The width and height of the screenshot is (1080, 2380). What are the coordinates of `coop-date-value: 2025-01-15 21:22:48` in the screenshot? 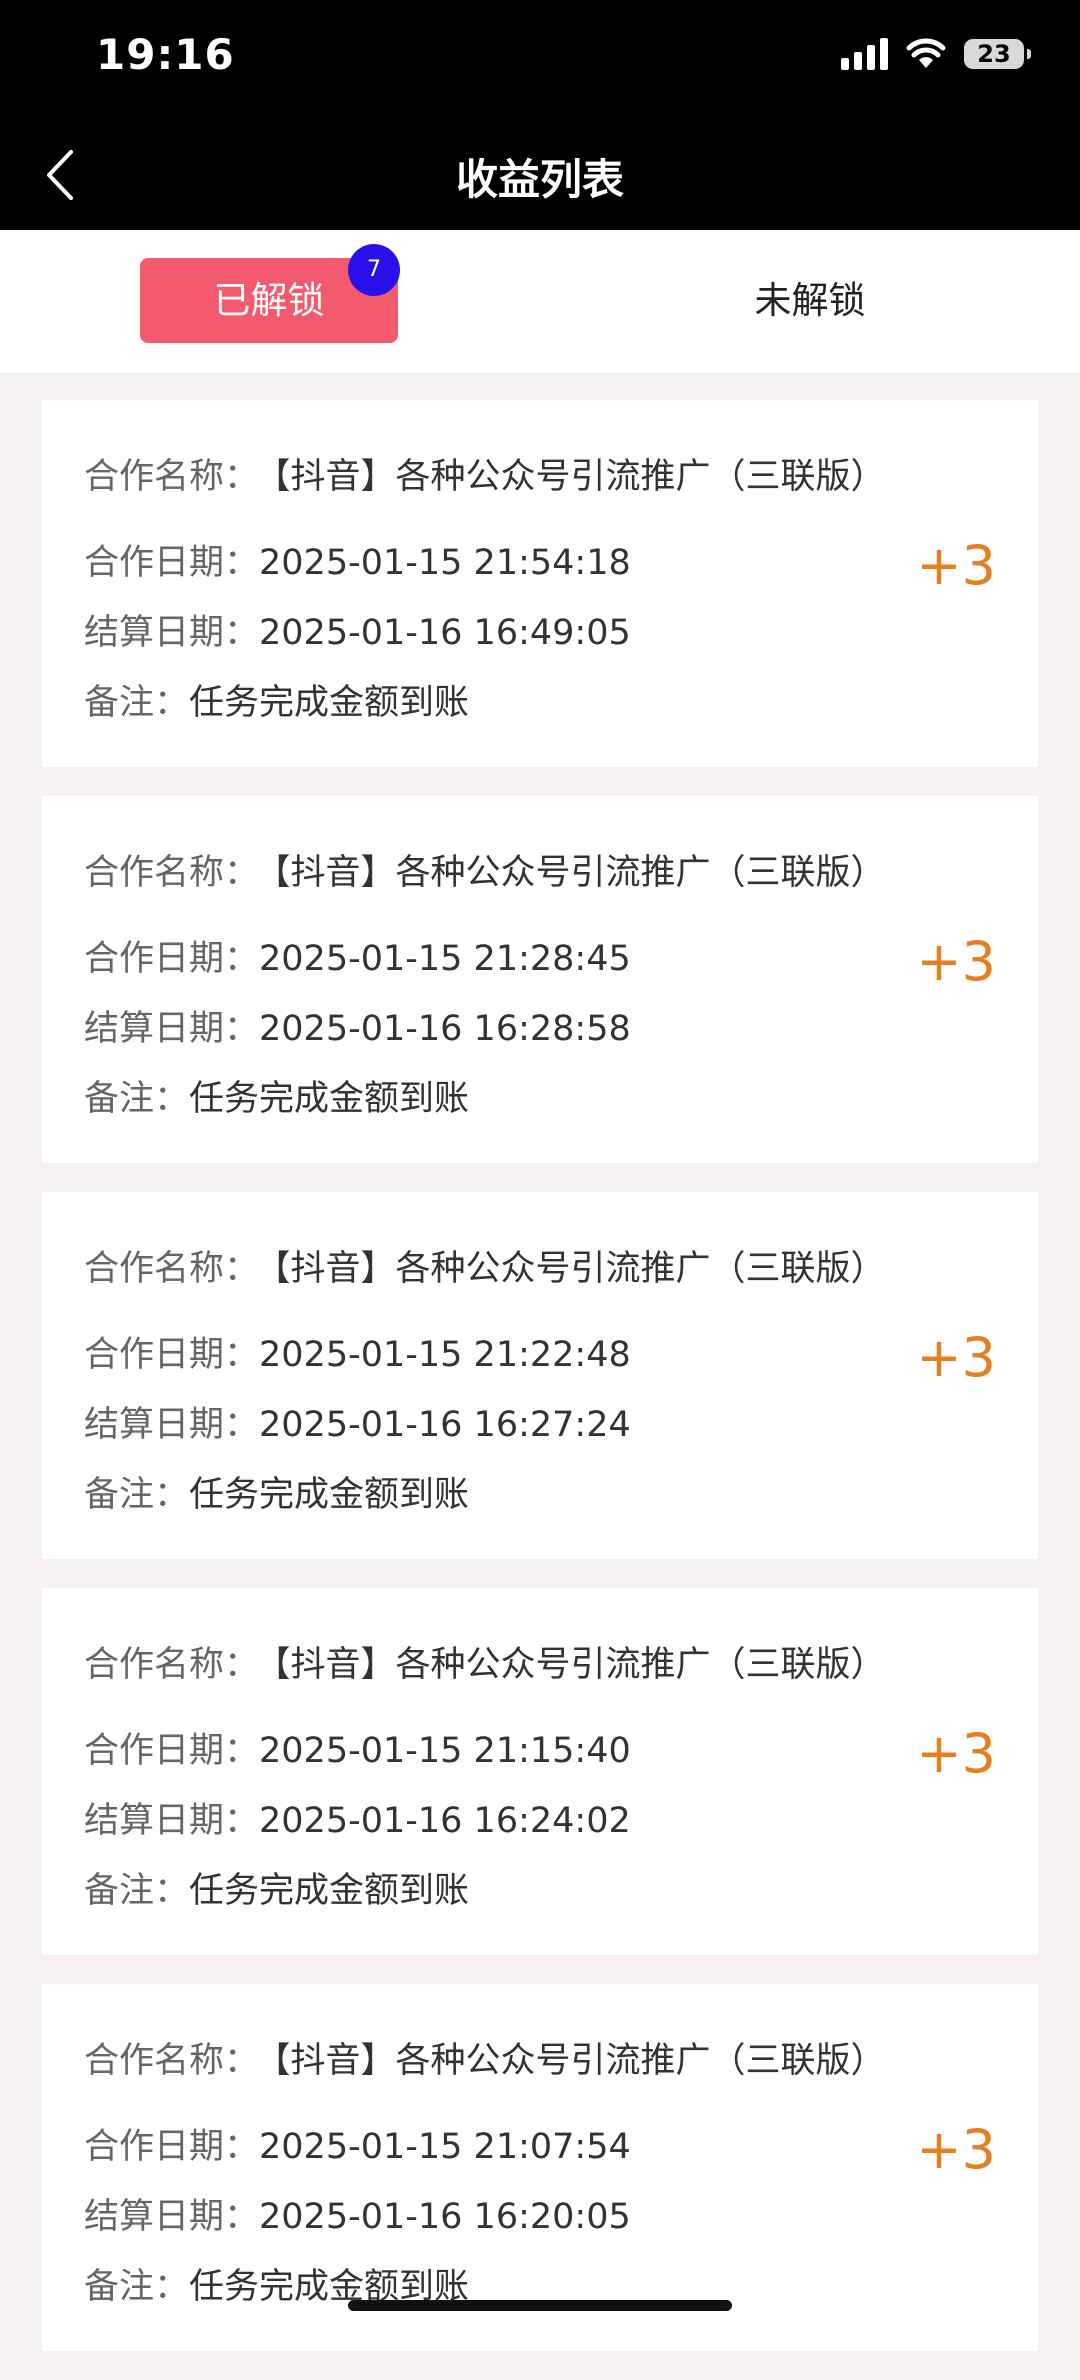 It's located at (445, 1355).